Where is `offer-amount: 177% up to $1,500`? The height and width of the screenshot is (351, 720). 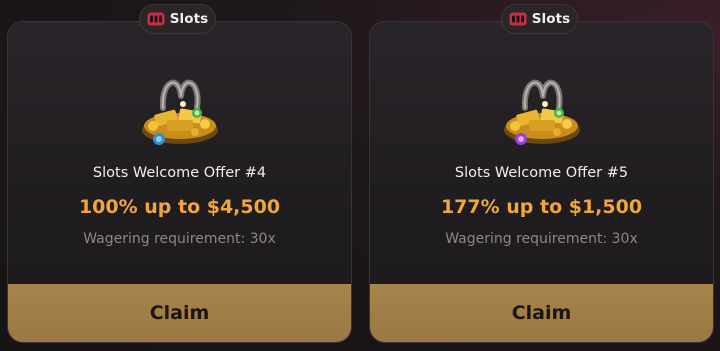
offer-amount: 177% up to $1,500 is located at coordinates (541, 207).